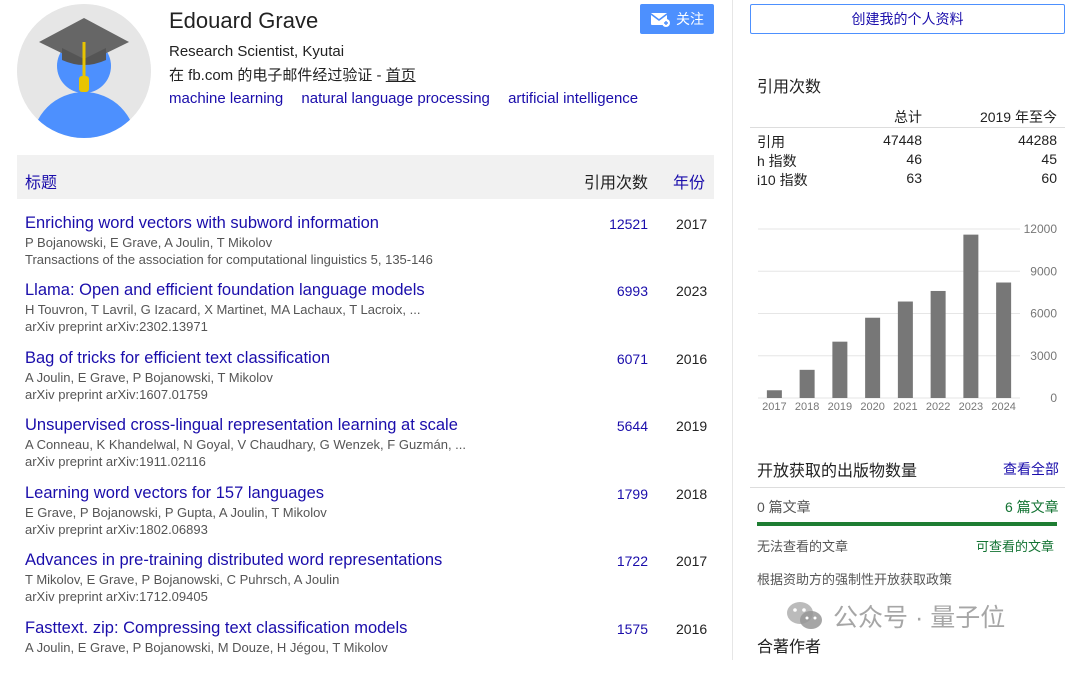  I want to click on cited-by-heading: 引用次数, so click(789, 87).